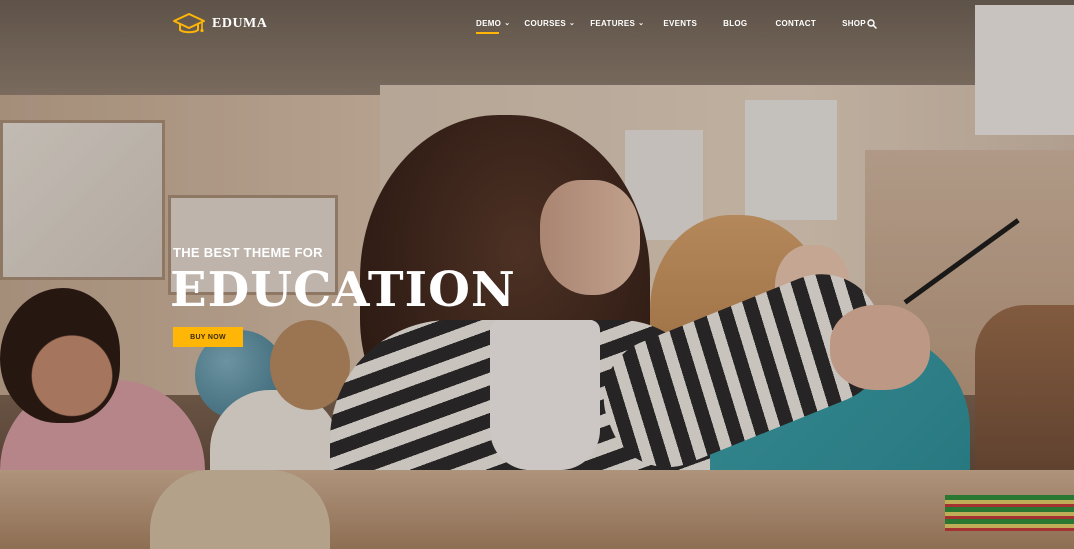 The width and height of the screenshot is (1074, 549). Describe the element at coordinates (613, 23) in the screenshot. I see `nav-item-label: FEATURES` at that location.